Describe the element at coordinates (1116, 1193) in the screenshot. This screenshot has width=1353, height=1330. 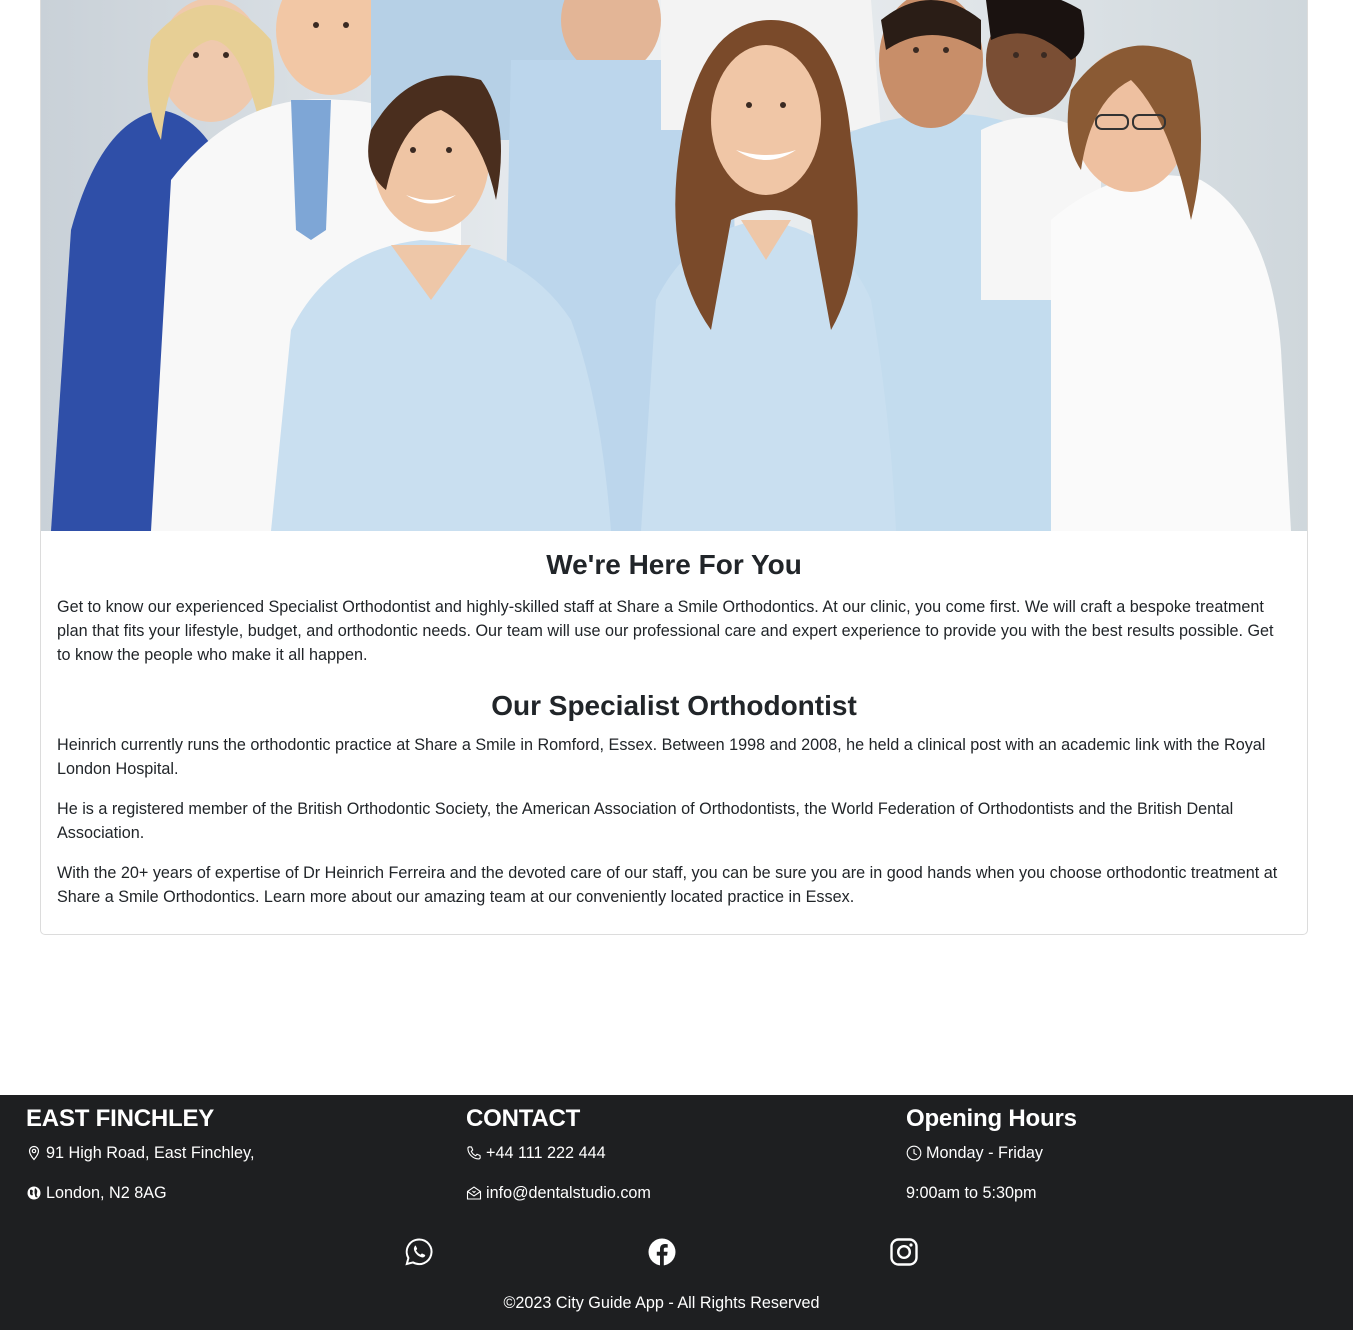
I see `hours-time: 9:00am to 5:30pm` at that location.